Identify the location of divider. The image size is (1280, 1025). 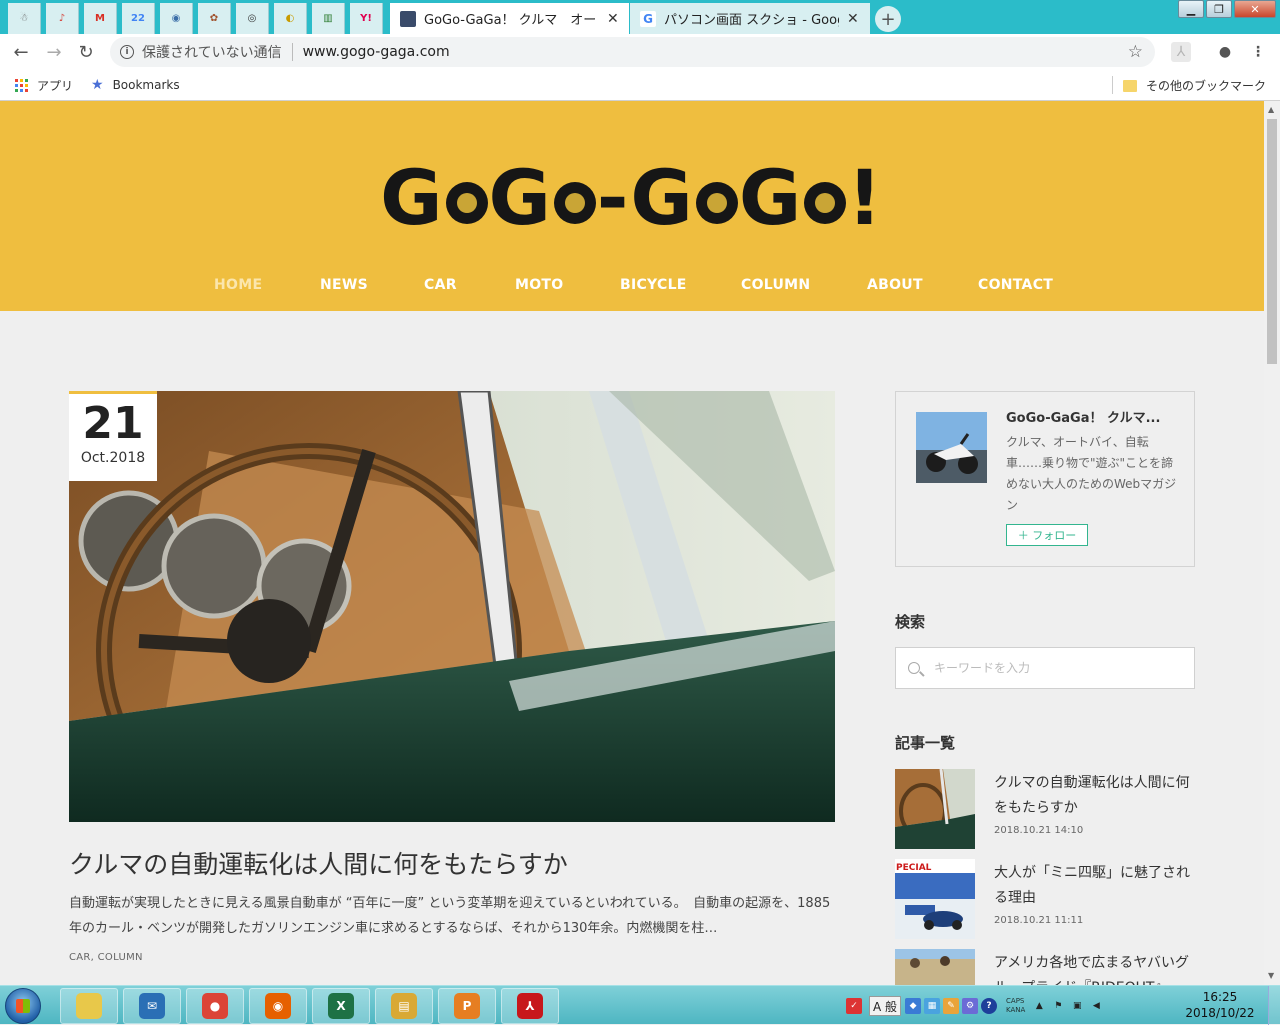
(292, 52).